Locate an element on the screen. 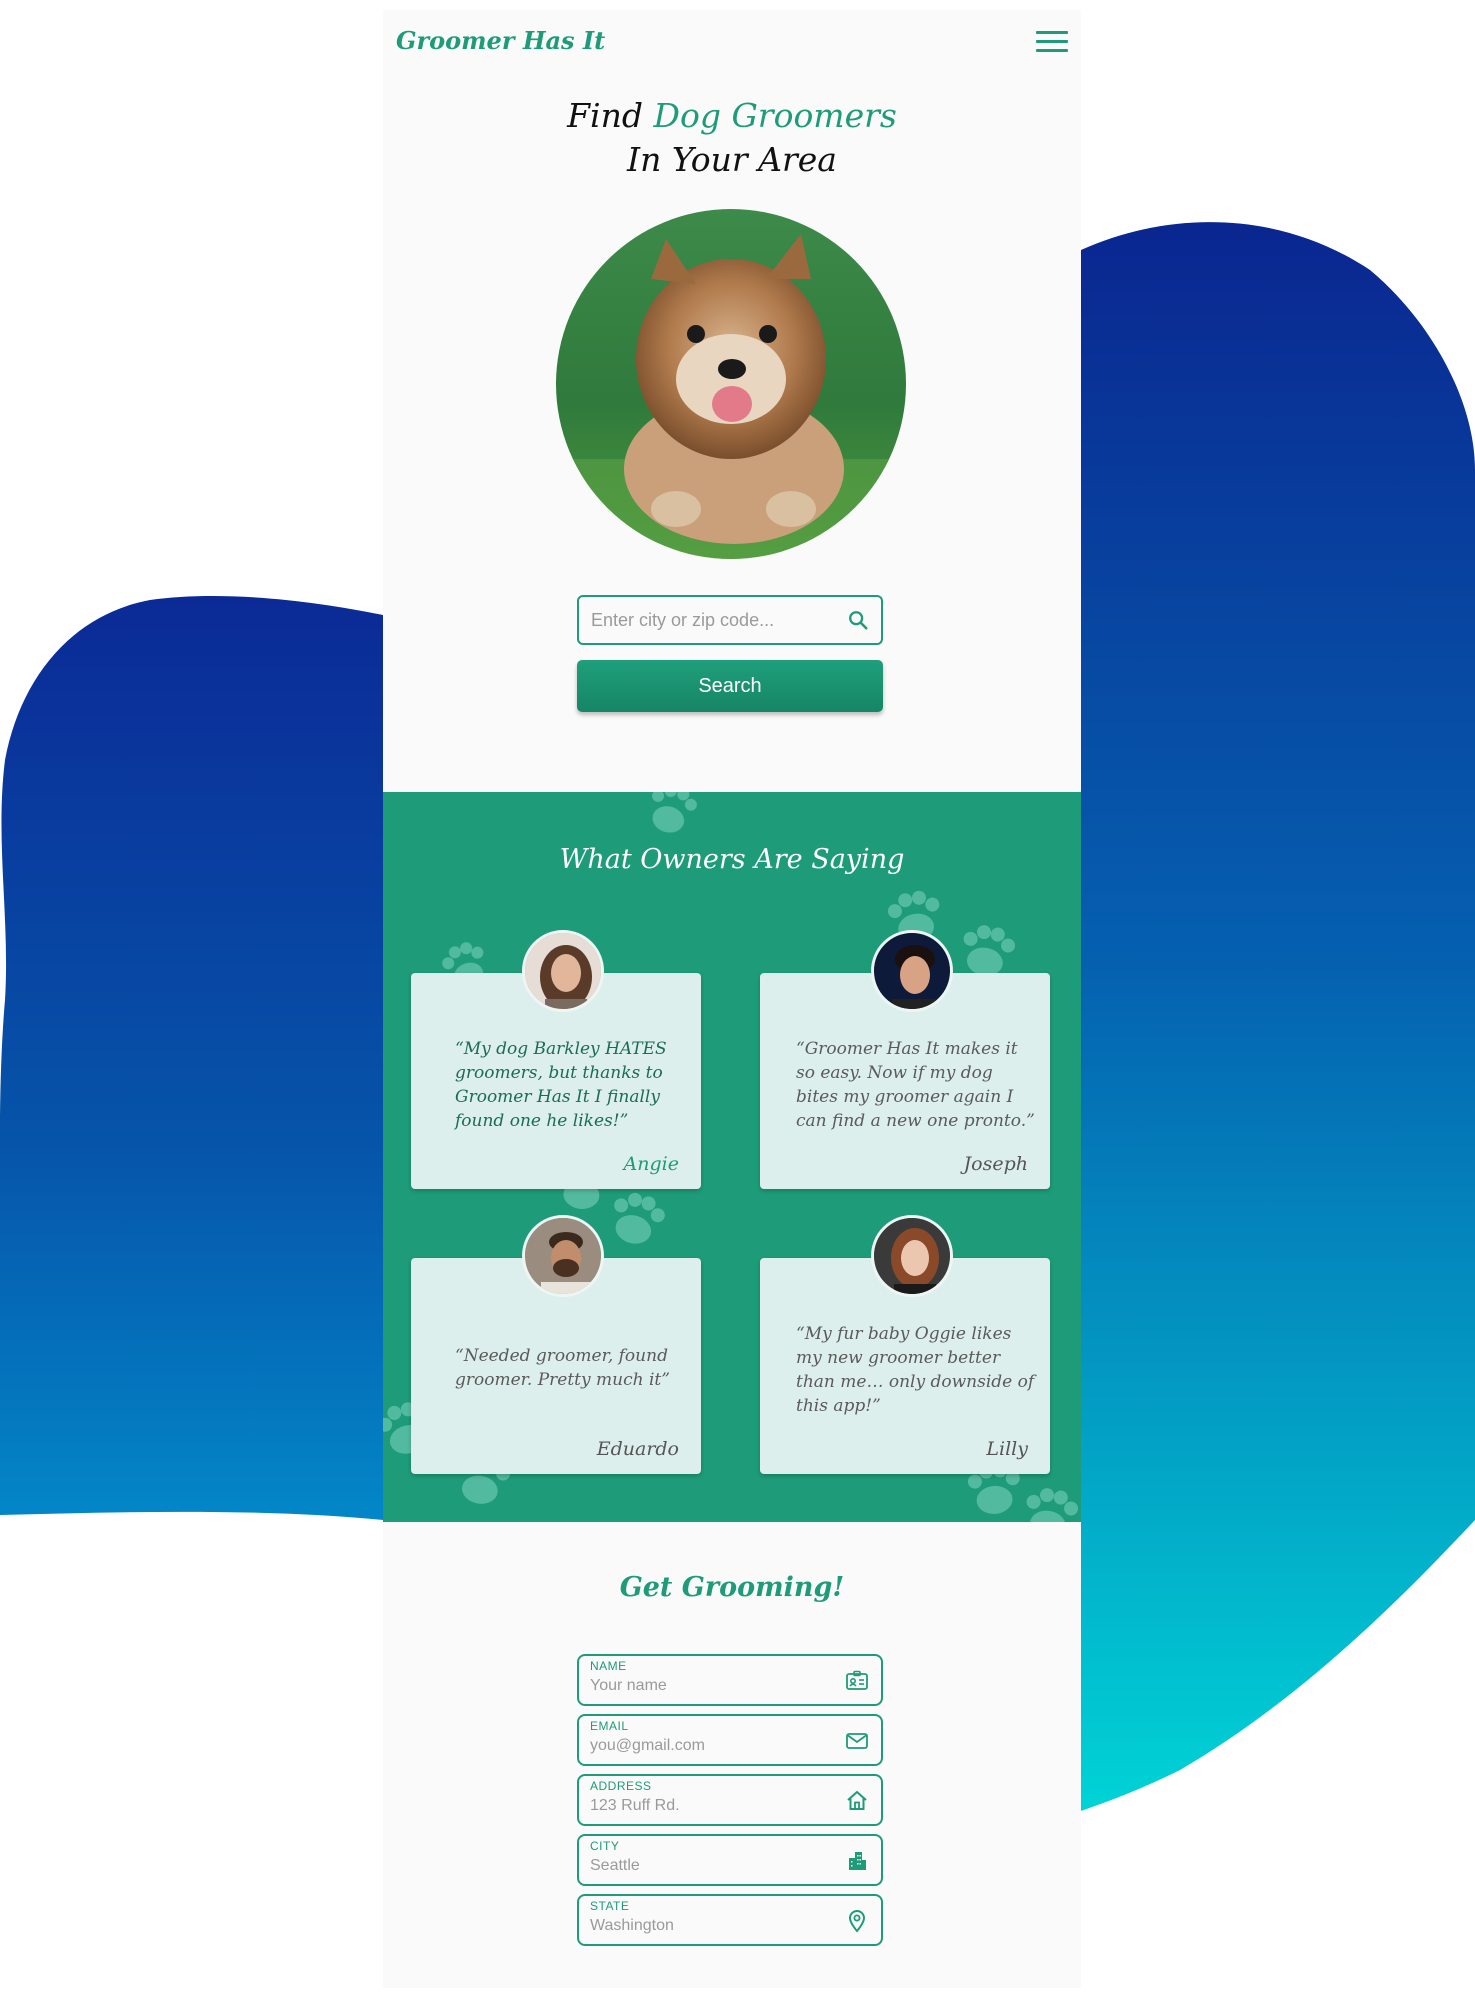 Image resolution: width=1475 pixels, height=1998 pixels. left-blob is located at coordinates (191, 1058).